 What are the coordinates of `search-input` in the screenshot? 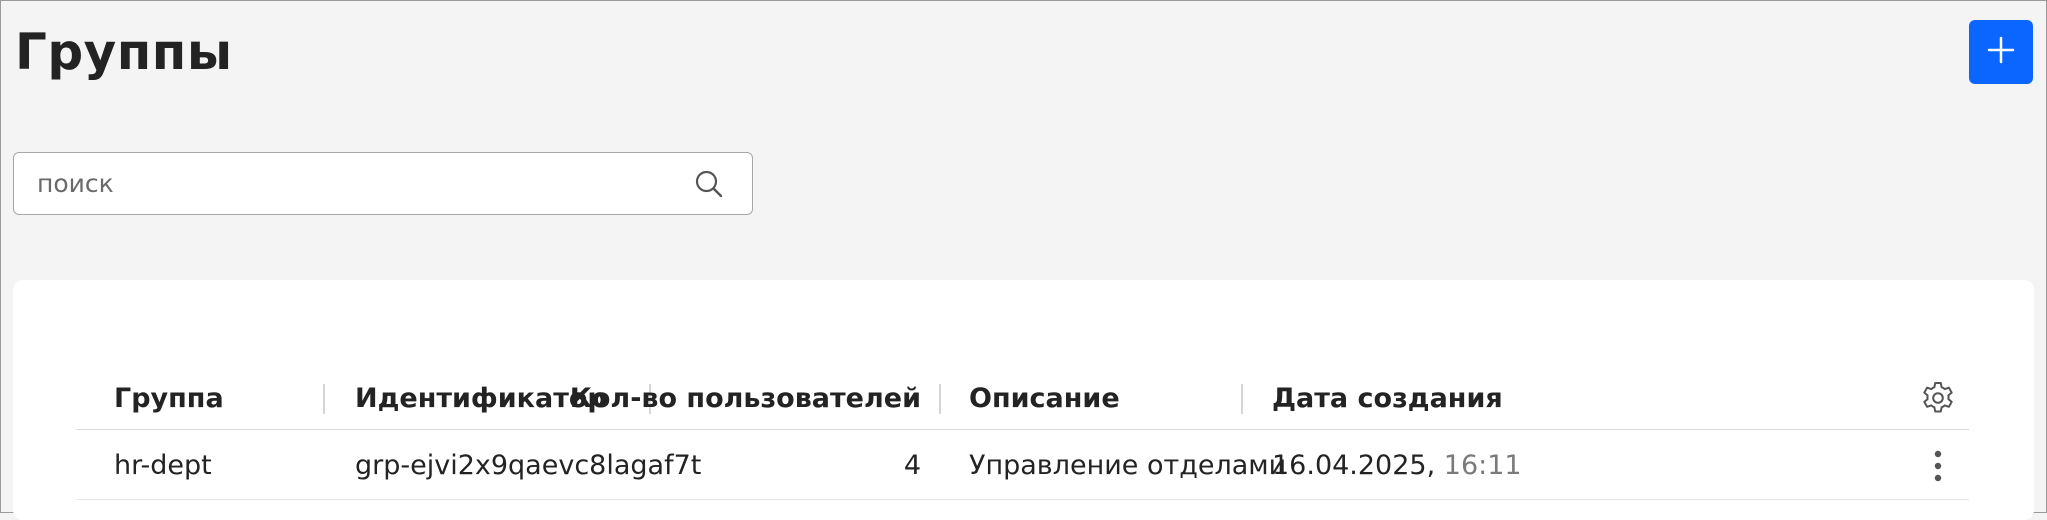 It's located at (353, 183).